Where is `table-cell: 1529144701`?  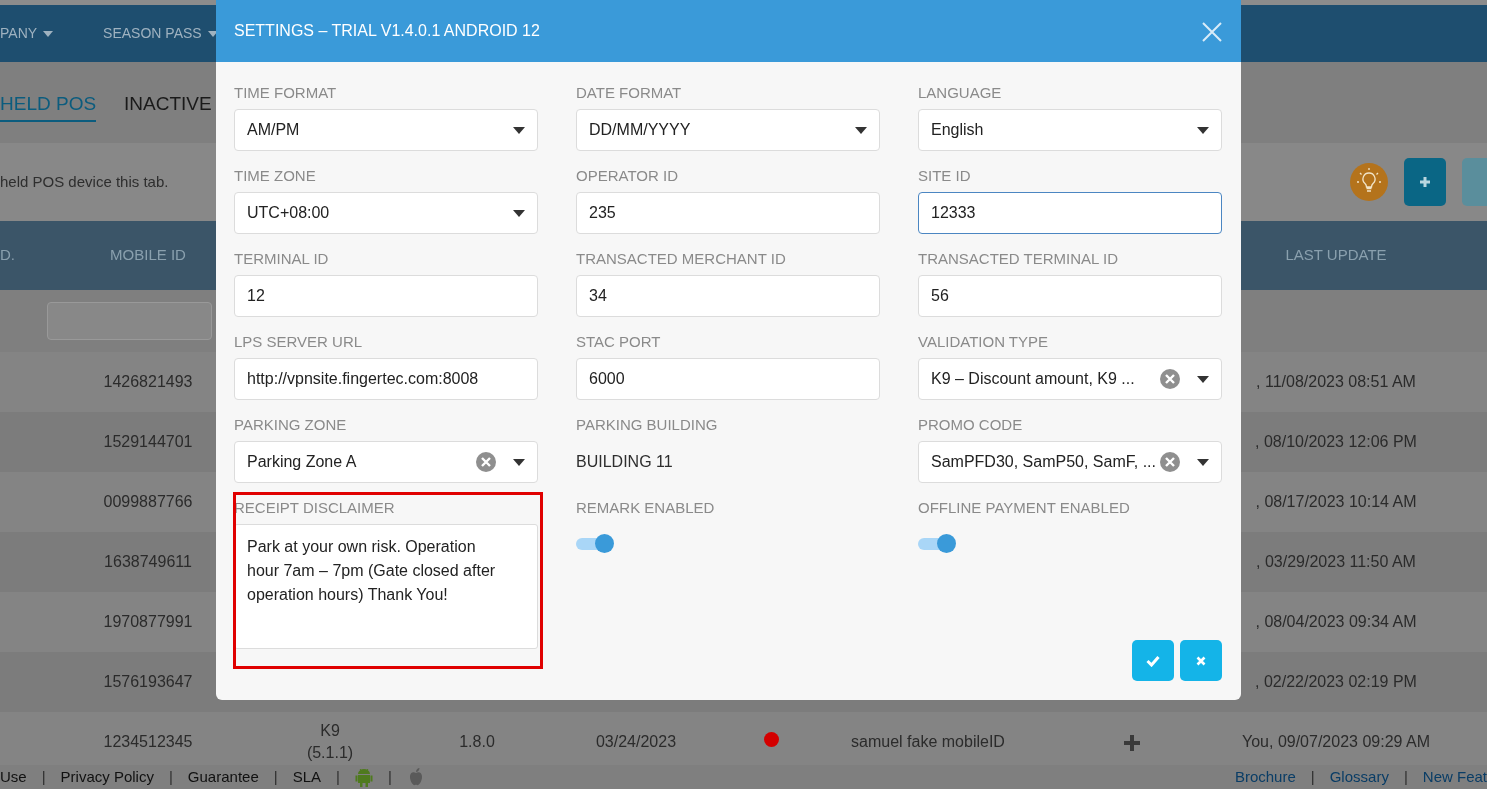 table-cell: 1529144701 is located at coordinates (148, 441).